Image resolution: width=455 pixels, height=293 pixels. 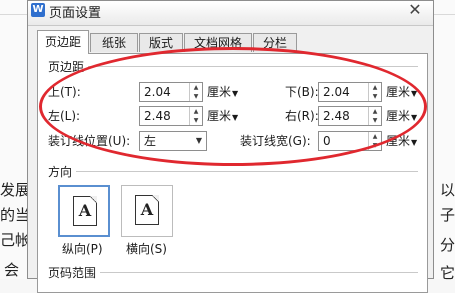 I want to click on document-text-fragment: 它, so click(x=447, y=273).